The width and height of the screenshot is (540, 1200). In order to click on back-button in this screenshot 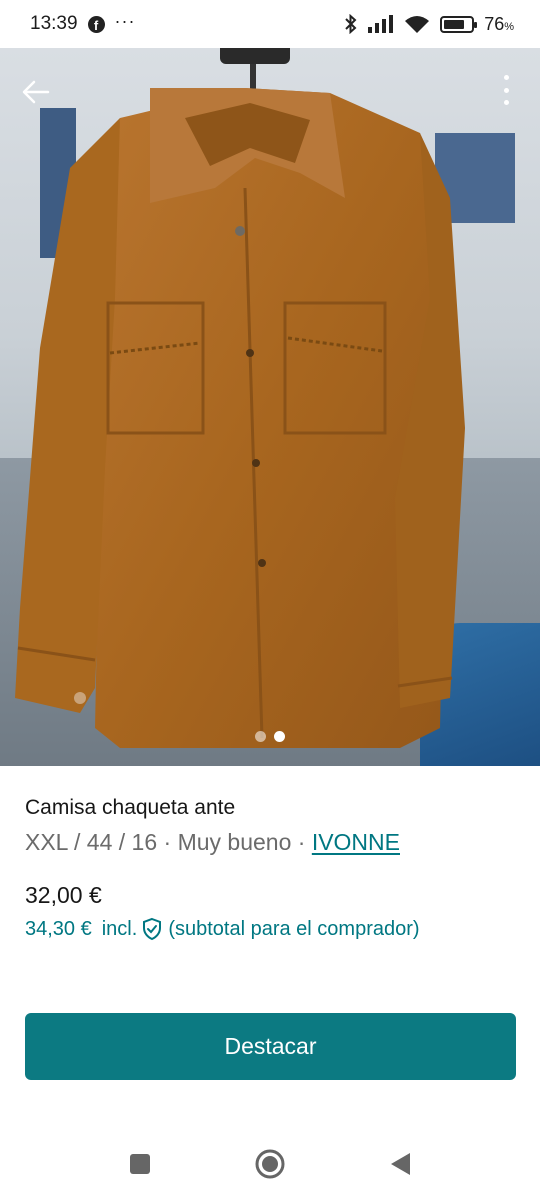, I will do `click(36, 92)`.